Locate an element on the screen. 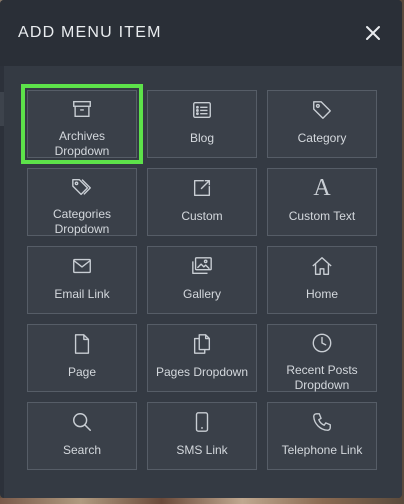 The image size is (404, 504). menu-item-archives-dropdown: Archives Dropdown is located at coordinates (82, 124).